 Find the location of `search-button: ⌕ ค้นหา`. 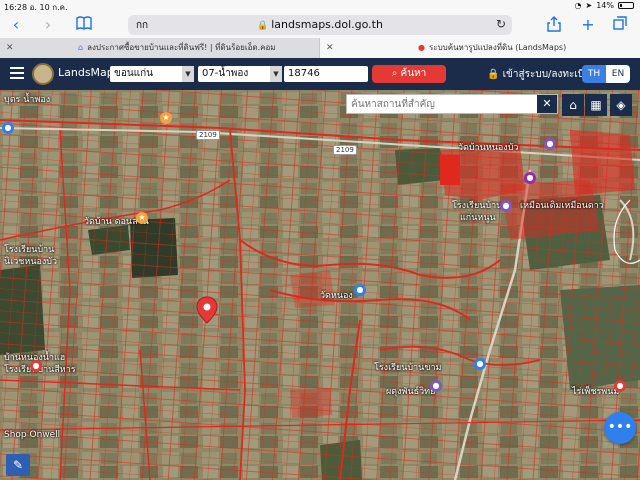

search-button: ⌕ ค้นหา is located at coordinates (409, 74).